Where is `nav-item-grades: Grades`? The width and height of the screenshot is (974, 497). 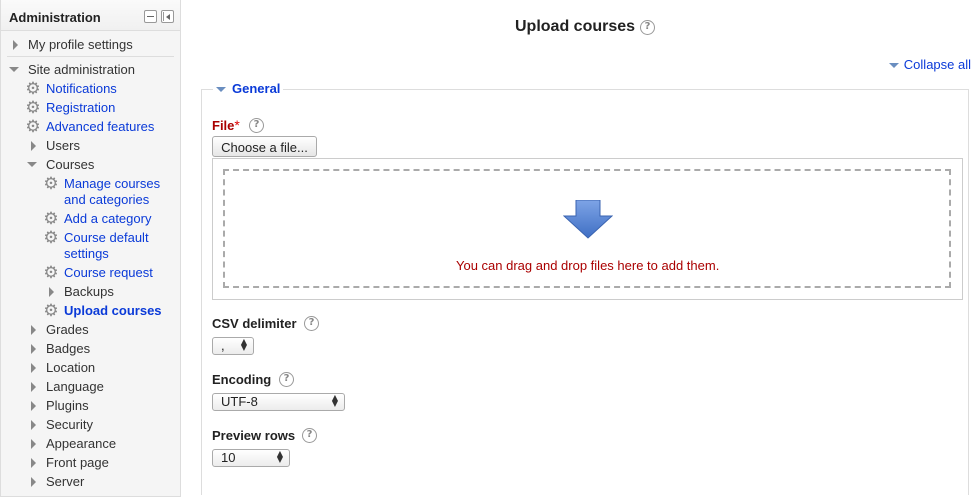 nav-item-grades: Grades is located at coordinates (59, 330).